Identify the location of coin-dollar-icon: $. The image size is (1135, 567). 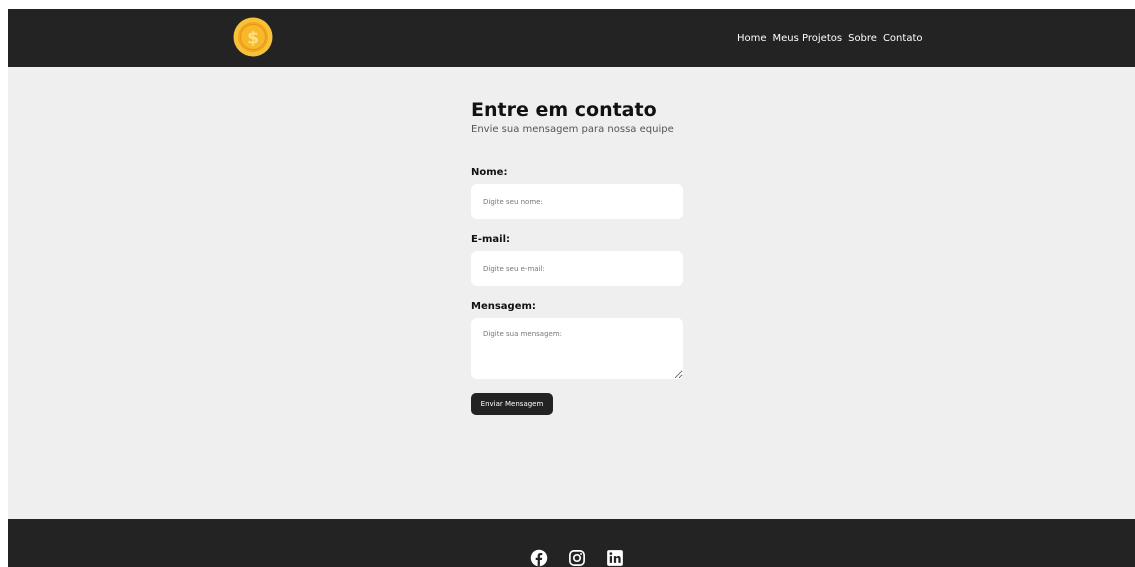
(253, 37).